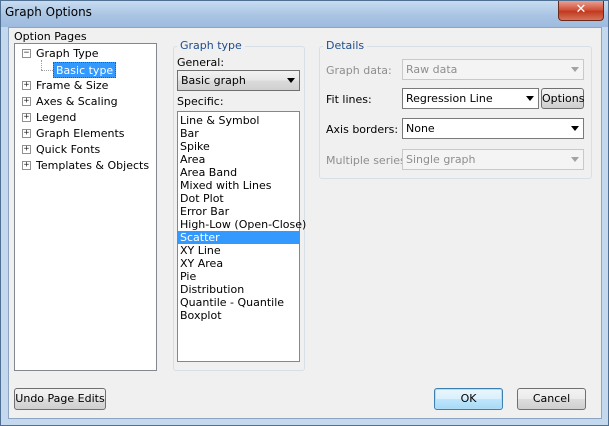 This screenshot has width=609, height=426. What do you see at coordinates (211, 45) in the screenshot?
I see `graph-type-title: Graph type` at bounding box center [211, 45].